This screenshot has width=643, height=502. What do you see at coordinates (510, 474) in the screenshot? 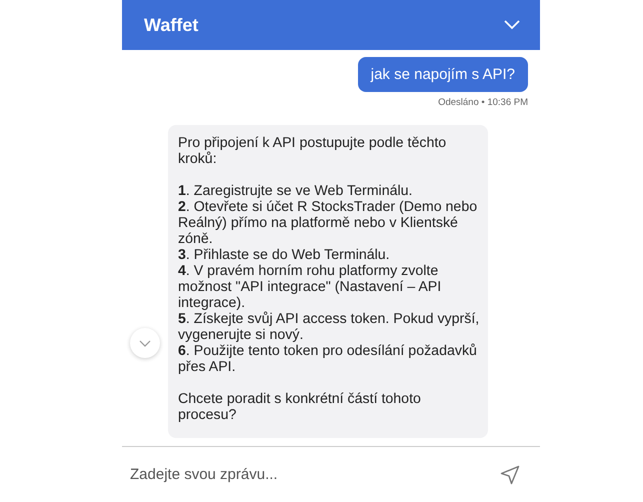
I see `send-icon` at bounding box center [510, 474].